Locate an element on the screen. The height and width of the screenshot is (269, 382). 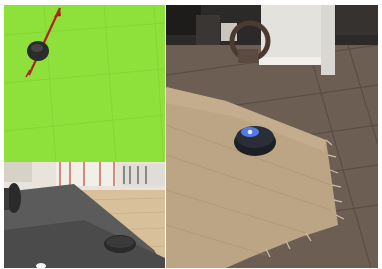
rendered-robot is located at coordinates (120, 244).